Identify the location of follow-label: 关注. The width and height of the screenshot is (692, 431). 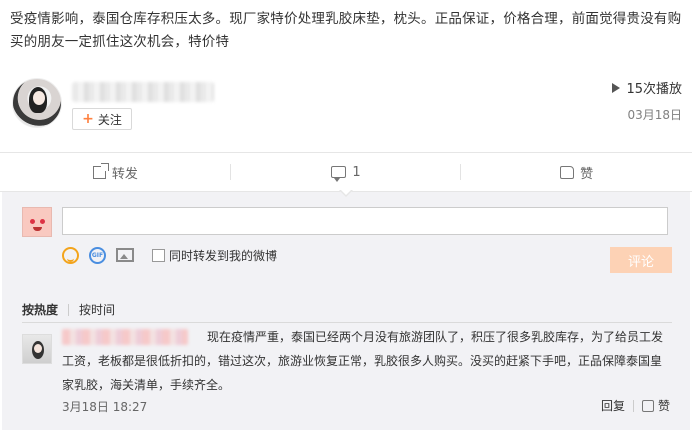
(109, 119).